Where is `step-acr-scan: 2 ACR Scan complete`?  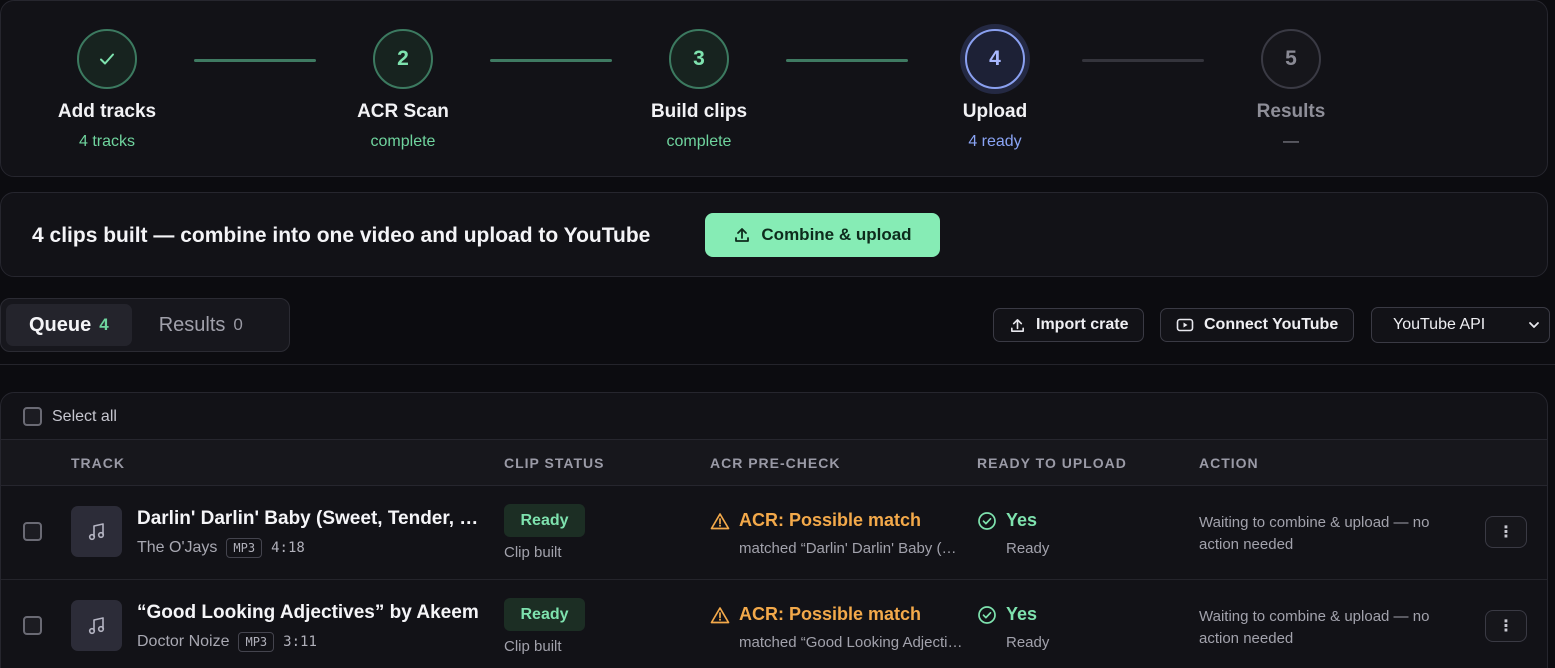 step-acr-scan: 2 ACR Scan complete is located at coordinates (403, 90).